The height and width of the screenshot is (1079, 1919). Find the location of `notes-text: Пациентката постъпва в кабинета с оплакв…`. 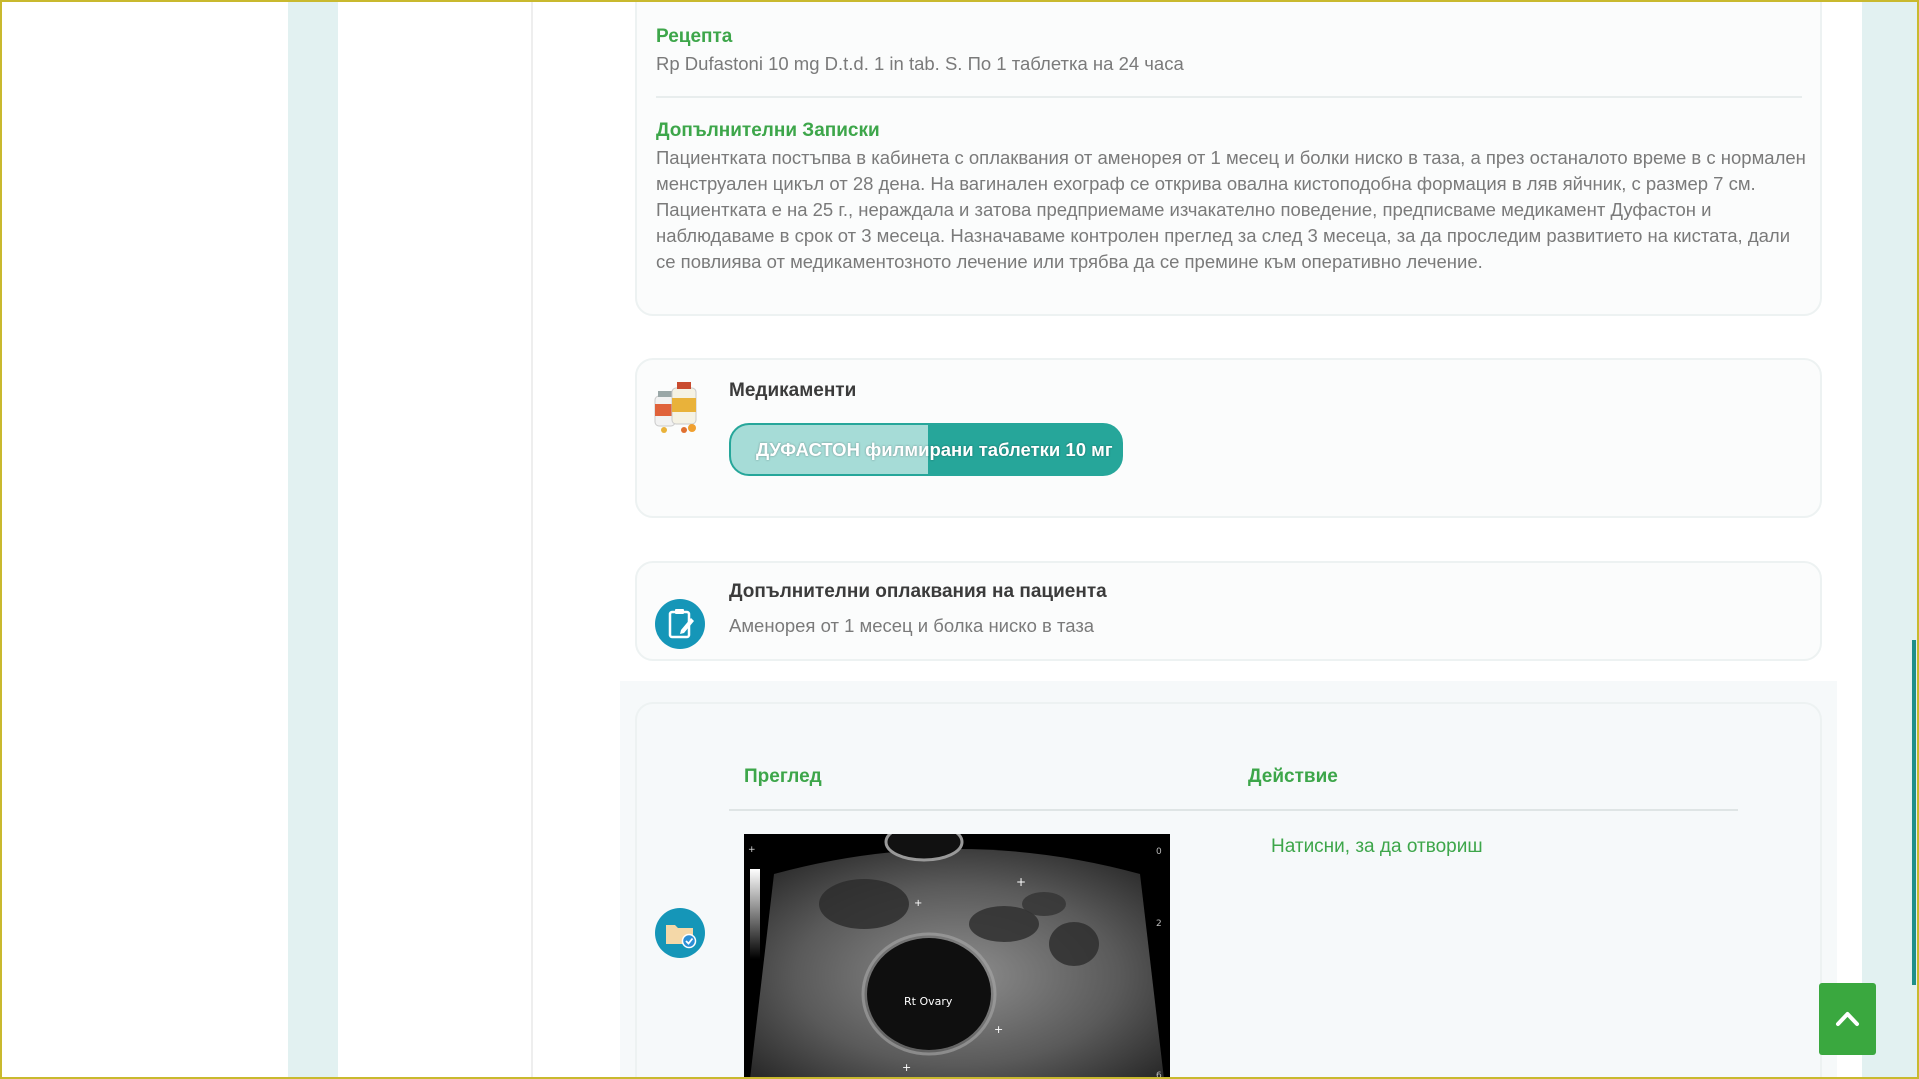

notes-text: Пациентката постъпва в кабинета с оплакв… is located at coordinates (1231, 209).